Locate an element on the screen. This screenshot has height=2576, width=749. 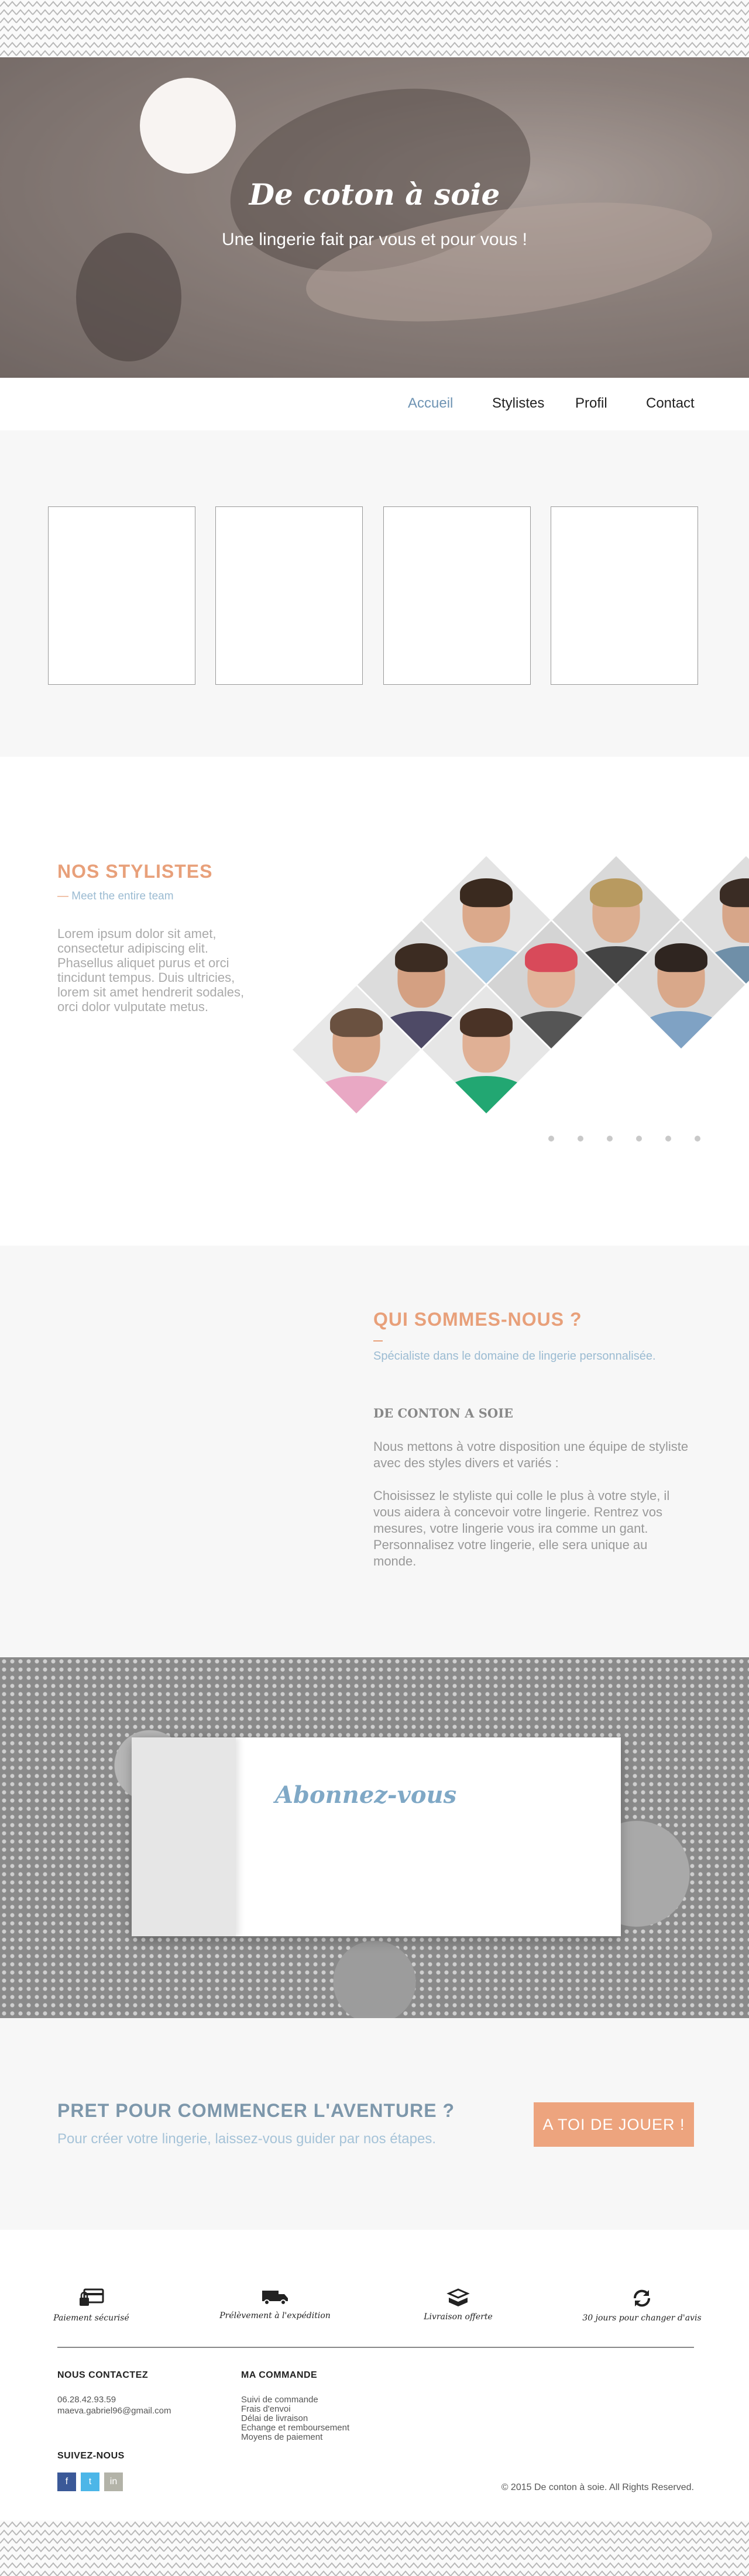
stylists-subtitle: — Meet the entire team is located at coordinates (116, 896).